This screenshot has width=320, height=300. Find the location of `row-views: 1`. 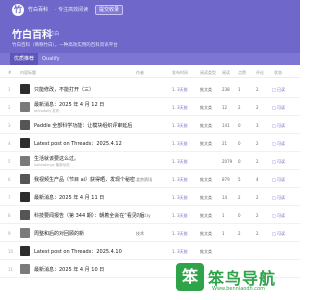

row-views: 1 is located at coordinates (223, 233).